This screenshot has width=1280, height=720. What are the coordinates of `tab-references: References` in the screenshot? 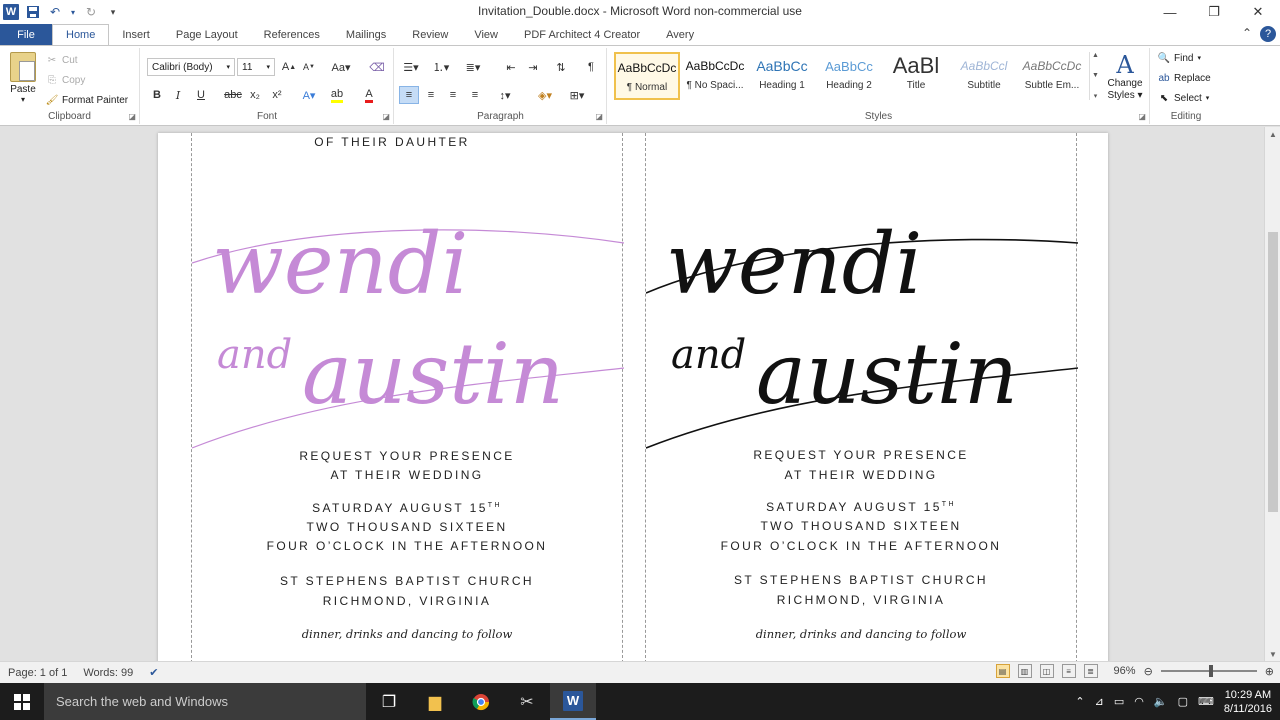 It's located at (292, 34).